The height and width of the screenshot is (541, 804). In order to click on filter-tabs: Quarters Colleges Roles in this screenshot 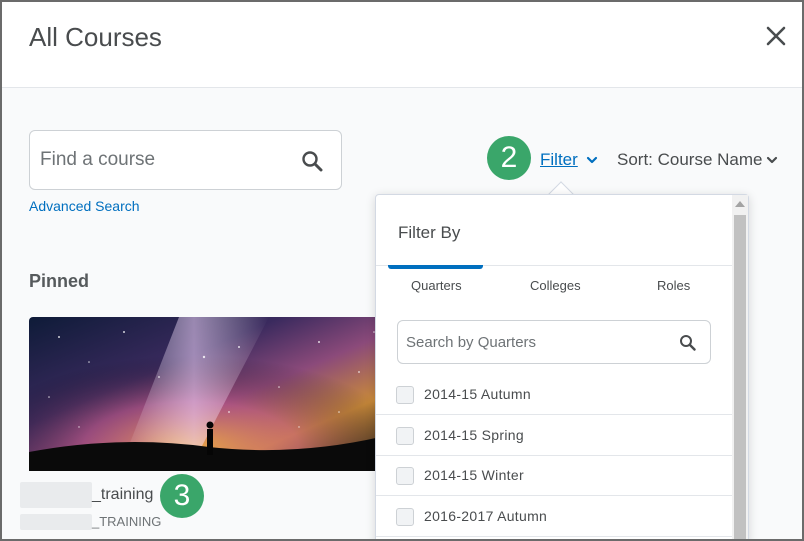, I will do `click(554, 285)`.